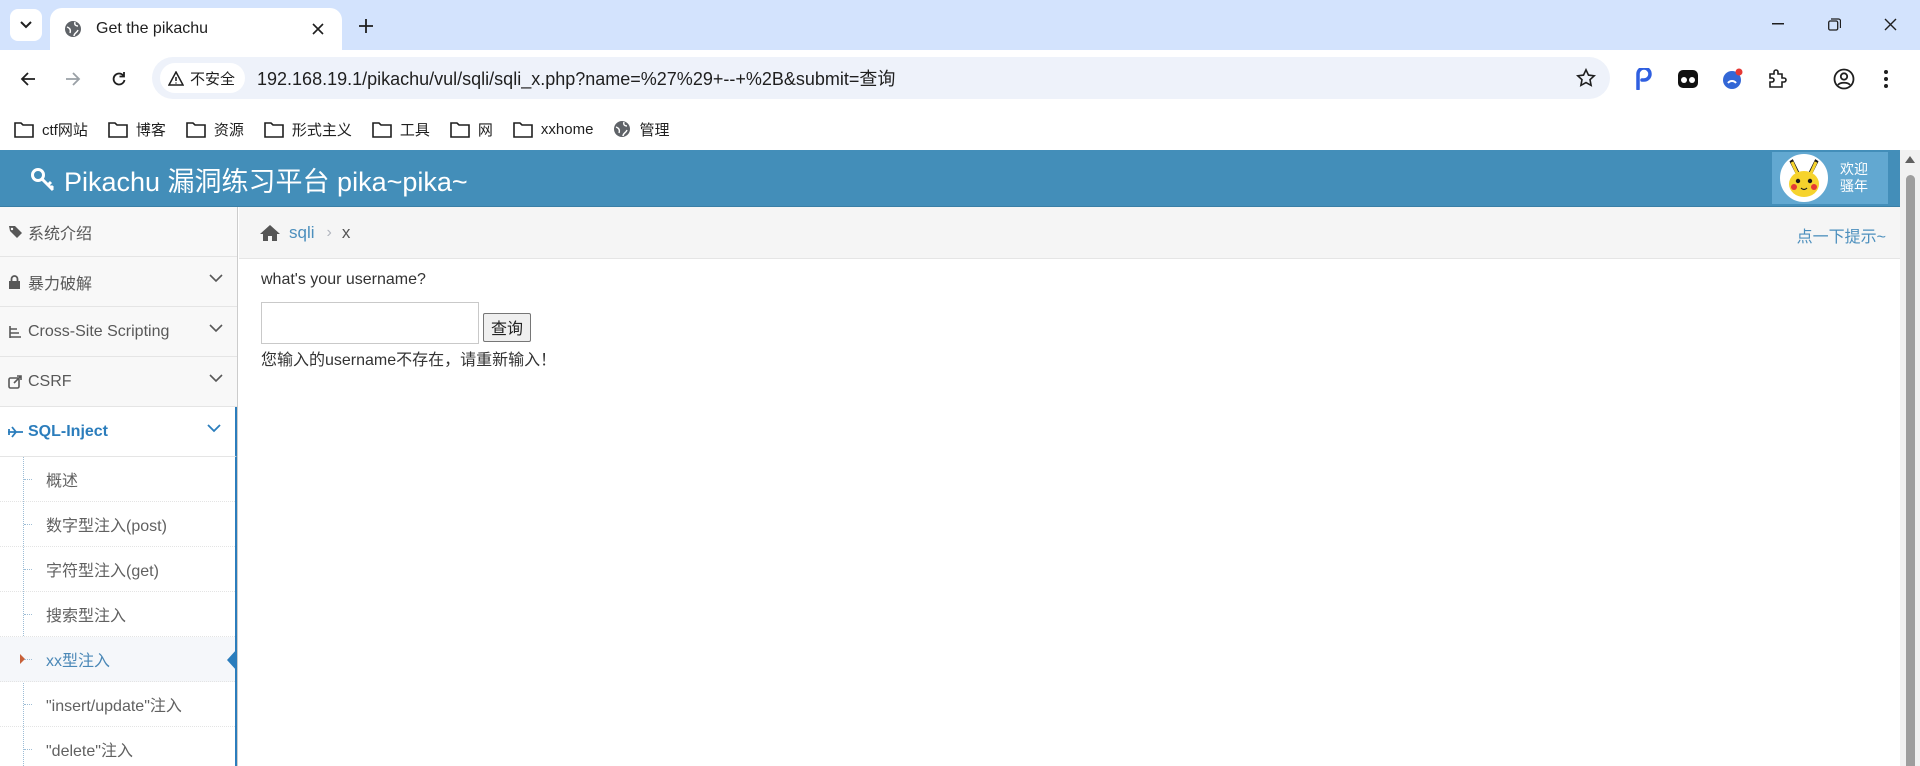 Image resolution: width=1920 pixels, height=766 pixels. I want to click on sidebar-item-csrf: CSRF, so click(118, 382).